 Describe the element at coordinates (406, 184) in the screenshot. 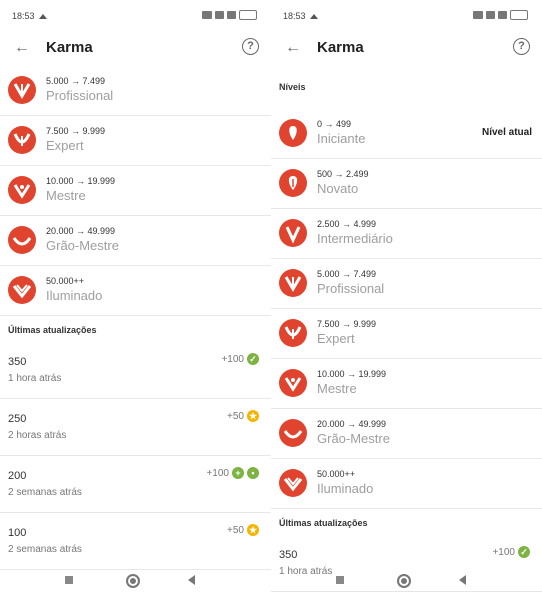

I see `level-item-novato: 500 → 2.499 Novato` at that location.